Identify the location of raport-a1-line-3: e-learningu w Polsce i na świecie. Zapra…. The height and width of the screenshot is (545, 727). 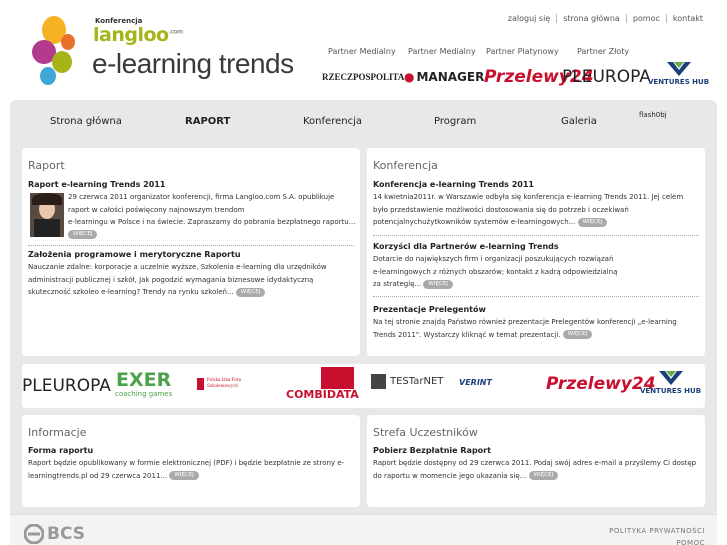
(212, 222).